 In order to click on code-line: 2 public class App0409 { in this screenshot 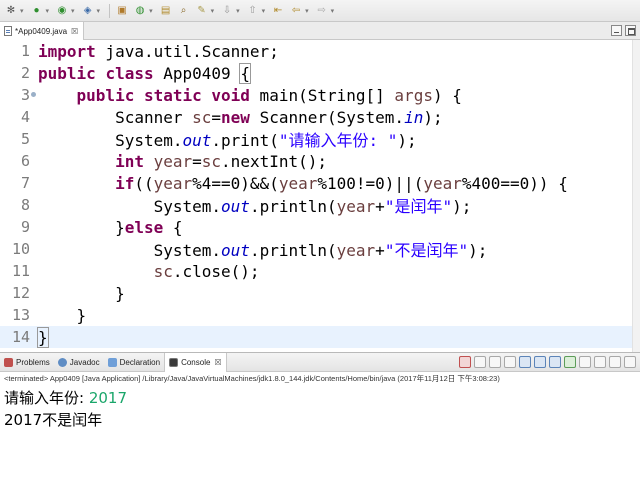, I will do `click(316, 73)`.